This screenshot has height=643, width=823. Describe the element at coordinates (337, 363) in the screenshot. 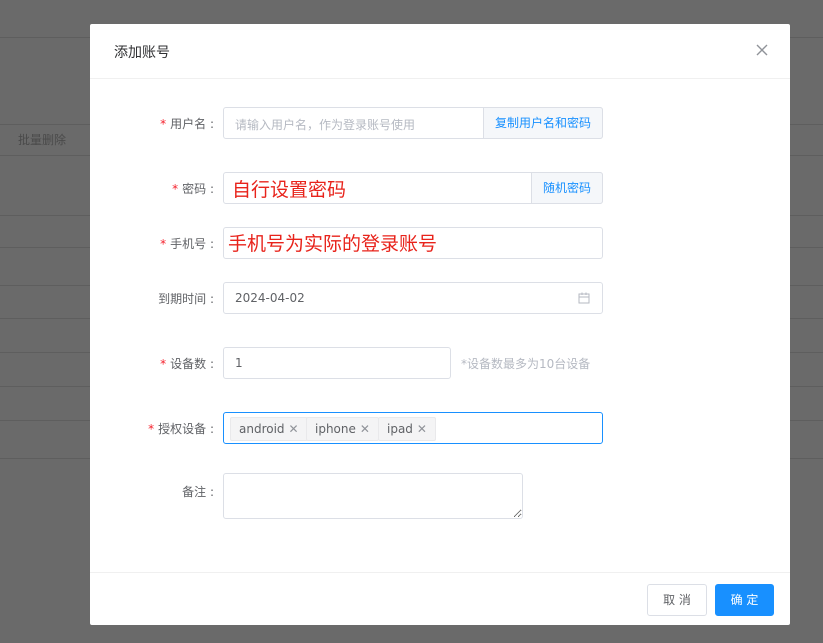

I see `device-count-input: 1` at that location.